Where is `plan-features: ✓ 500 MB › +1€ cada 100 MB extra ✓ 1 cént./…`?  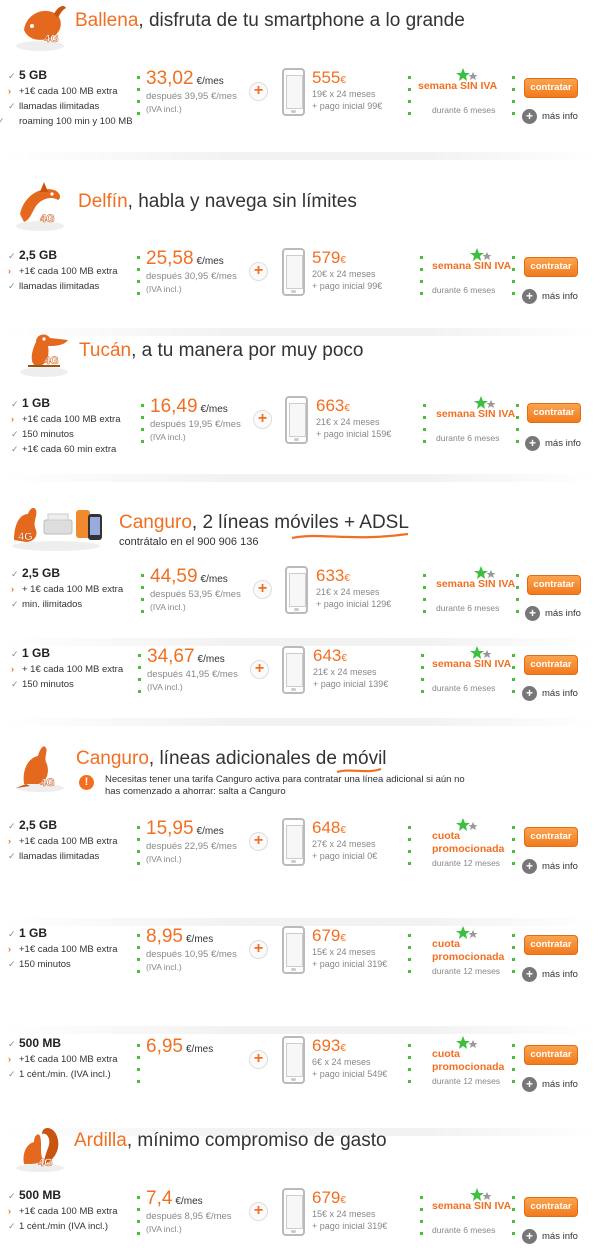
plan-features: ✓ 500 MB › +1€ cada 100 MB extra ✓ 1 cént./… is located at coordinates (63, 1210).